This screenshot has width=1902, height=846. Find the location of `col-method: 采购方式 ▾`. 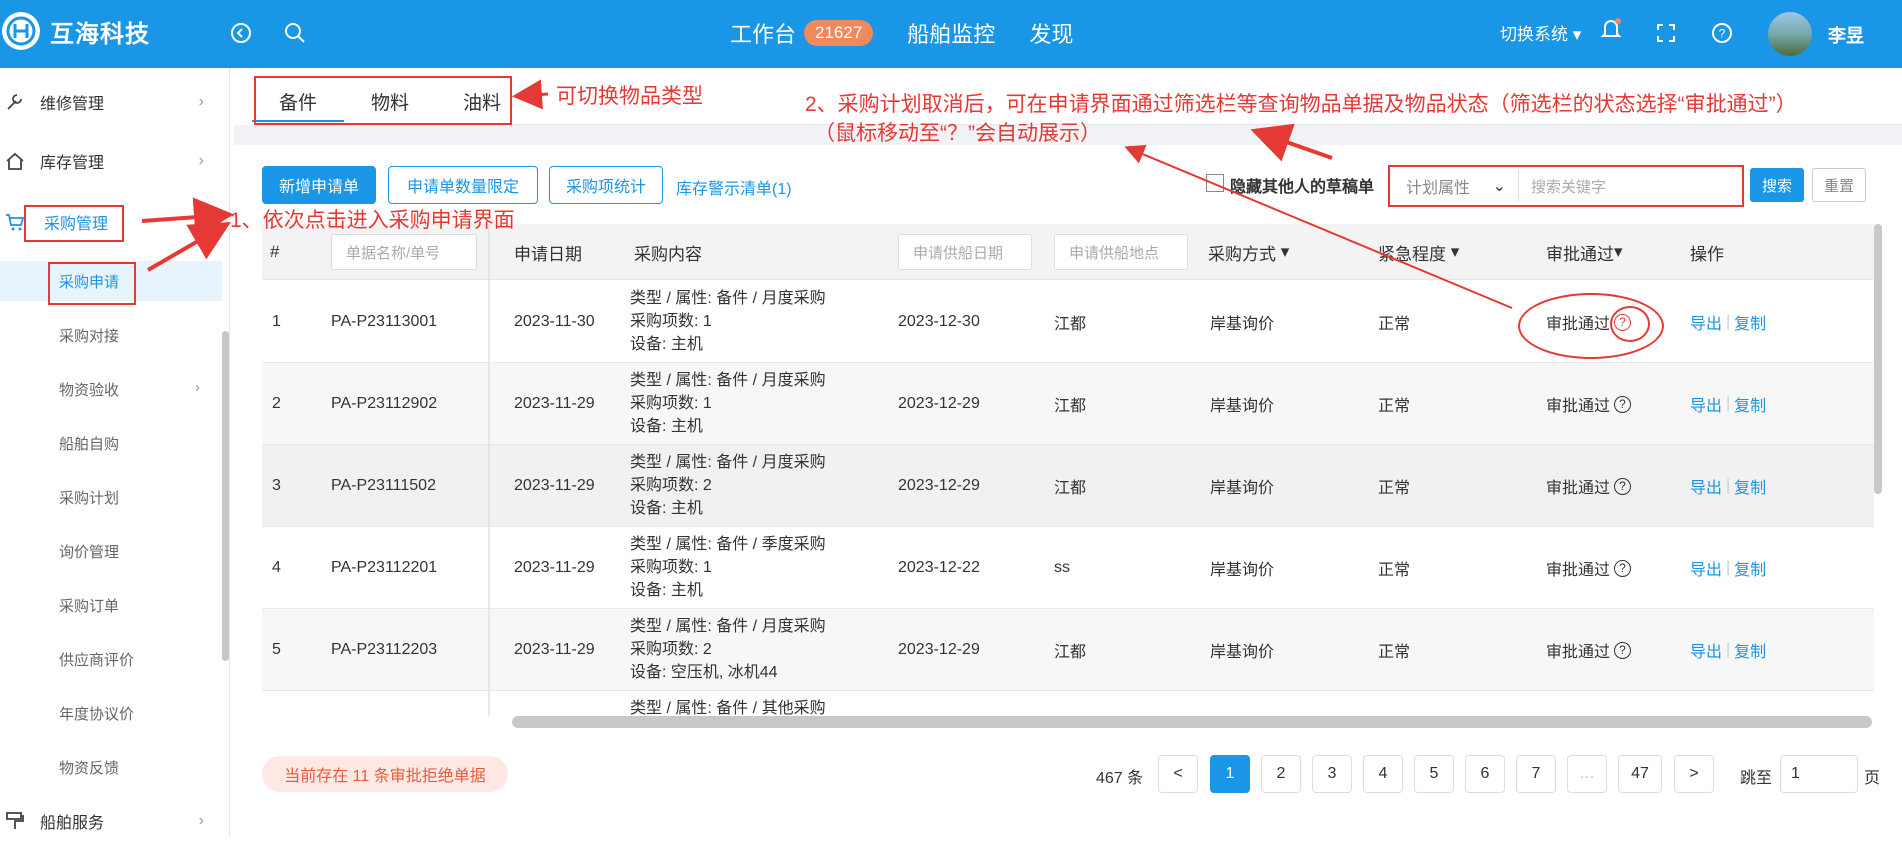

col-method: 采购方式 ▾ is located at coordinates (1248, 252).